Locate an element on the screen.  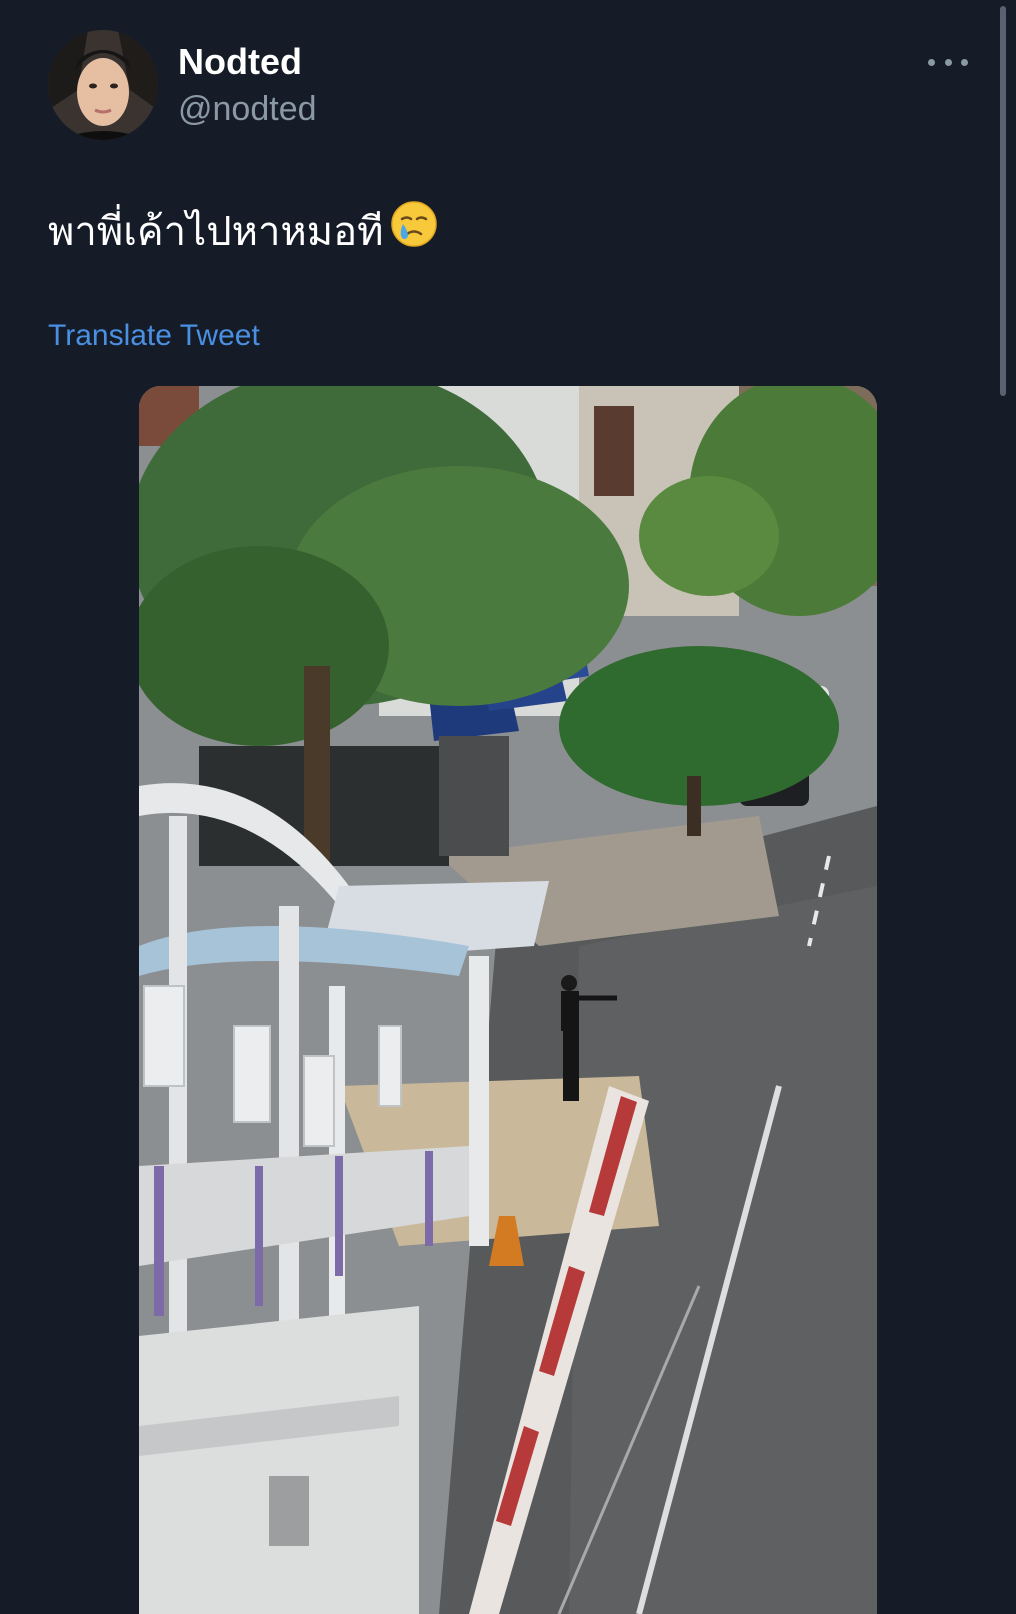
user-handle: @nodted is located at coordinates (247, 109).